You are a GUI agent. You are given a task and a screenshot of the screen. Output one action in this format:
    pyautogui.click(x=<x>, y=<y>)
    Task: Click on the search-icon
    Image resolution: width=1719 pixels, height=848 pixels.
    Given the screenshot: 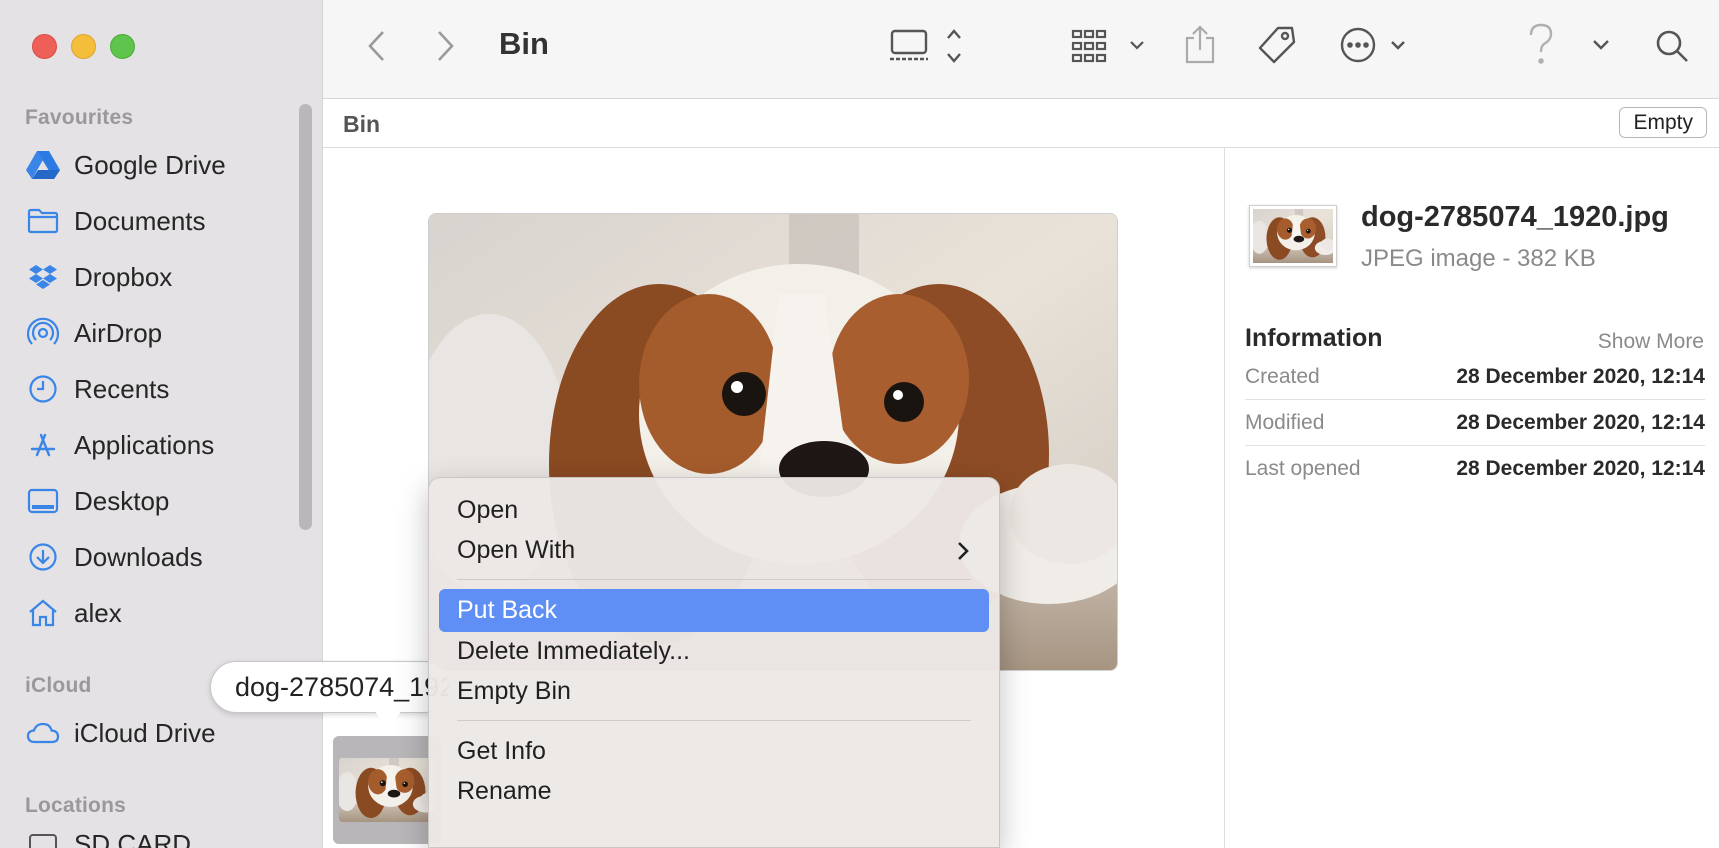 What is the action you would take?
    pyautogui.click(x=1672, y=46)
    